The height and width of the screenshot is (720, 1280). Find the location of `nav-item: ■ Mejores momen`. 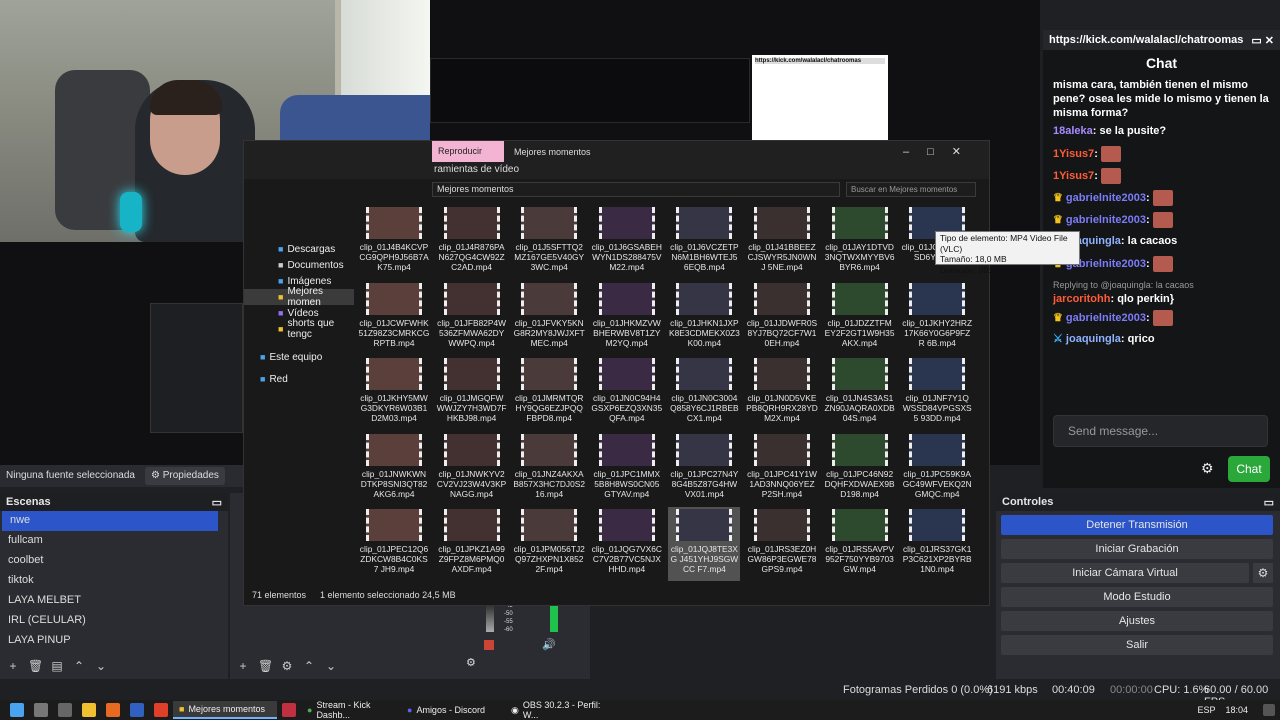

nav-item: ■ Mejores momen is located at coordinates (299, 297).